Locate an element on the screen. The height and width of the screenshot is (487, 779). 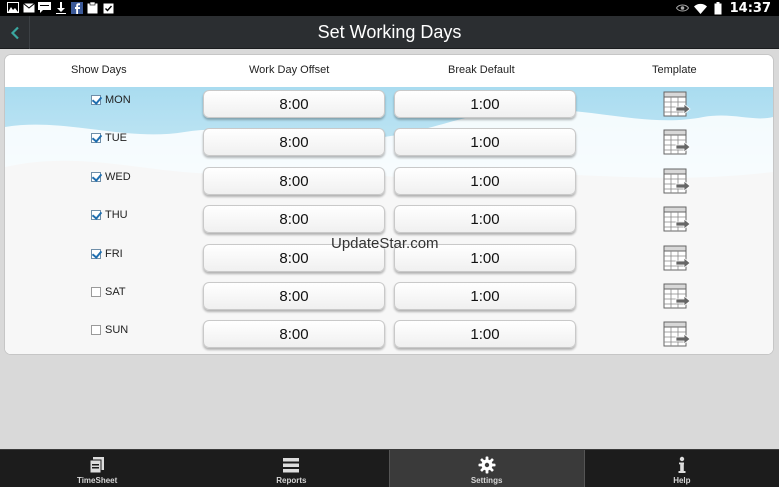
day-label: MON is located at coordinates (118, 100).